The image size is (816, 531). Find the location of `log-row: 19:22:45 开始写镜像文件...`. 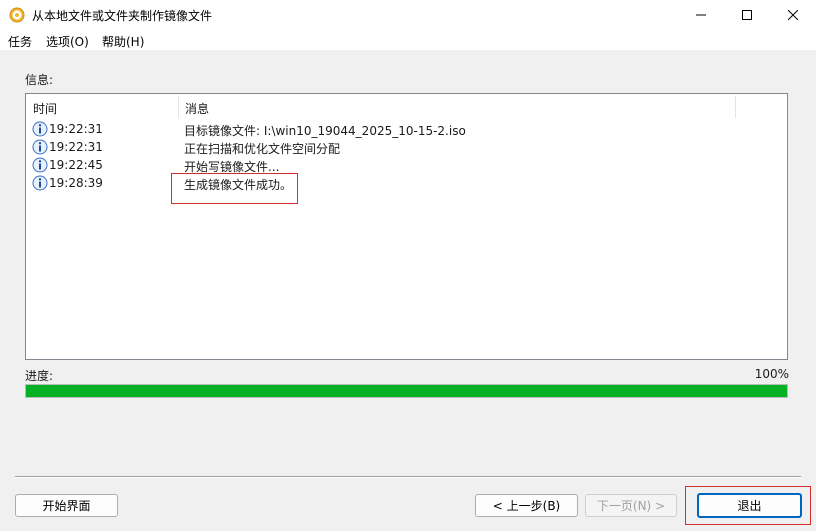

log-row: 19:22:45 开始写镜像文件... is located at coordinates (406, 165).